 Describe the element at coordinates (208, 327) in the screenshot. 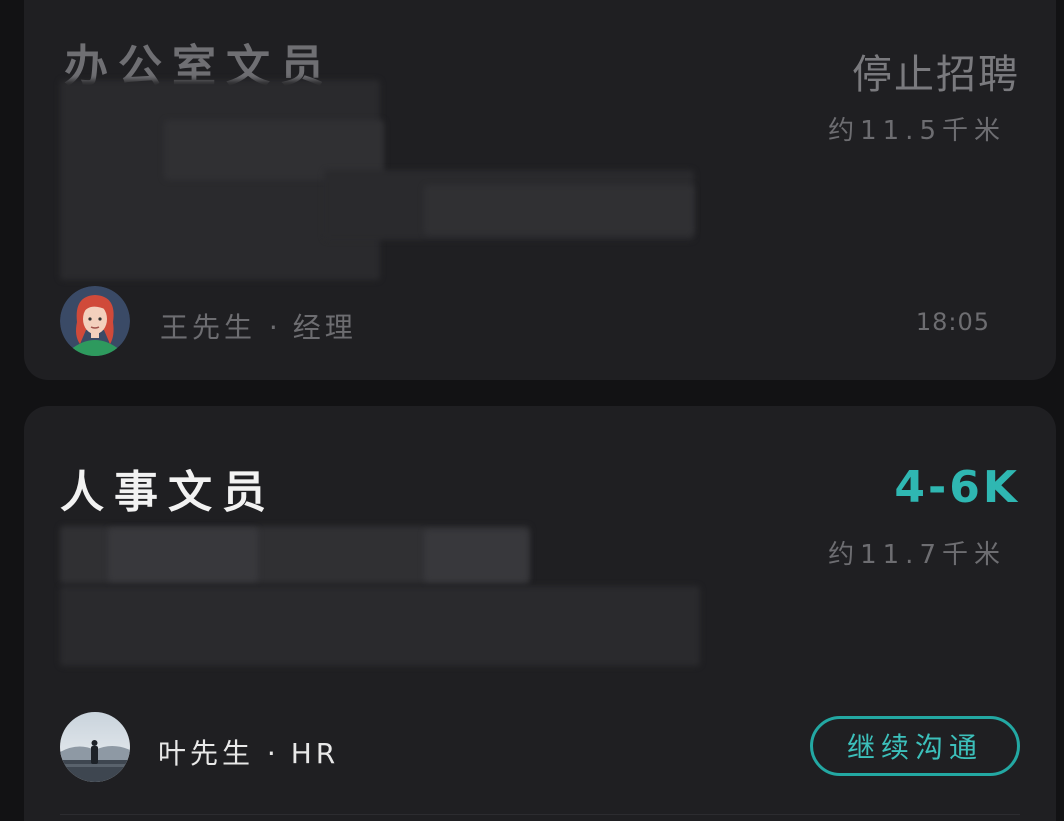

I see `recruiter-name: 王先生` at that location.